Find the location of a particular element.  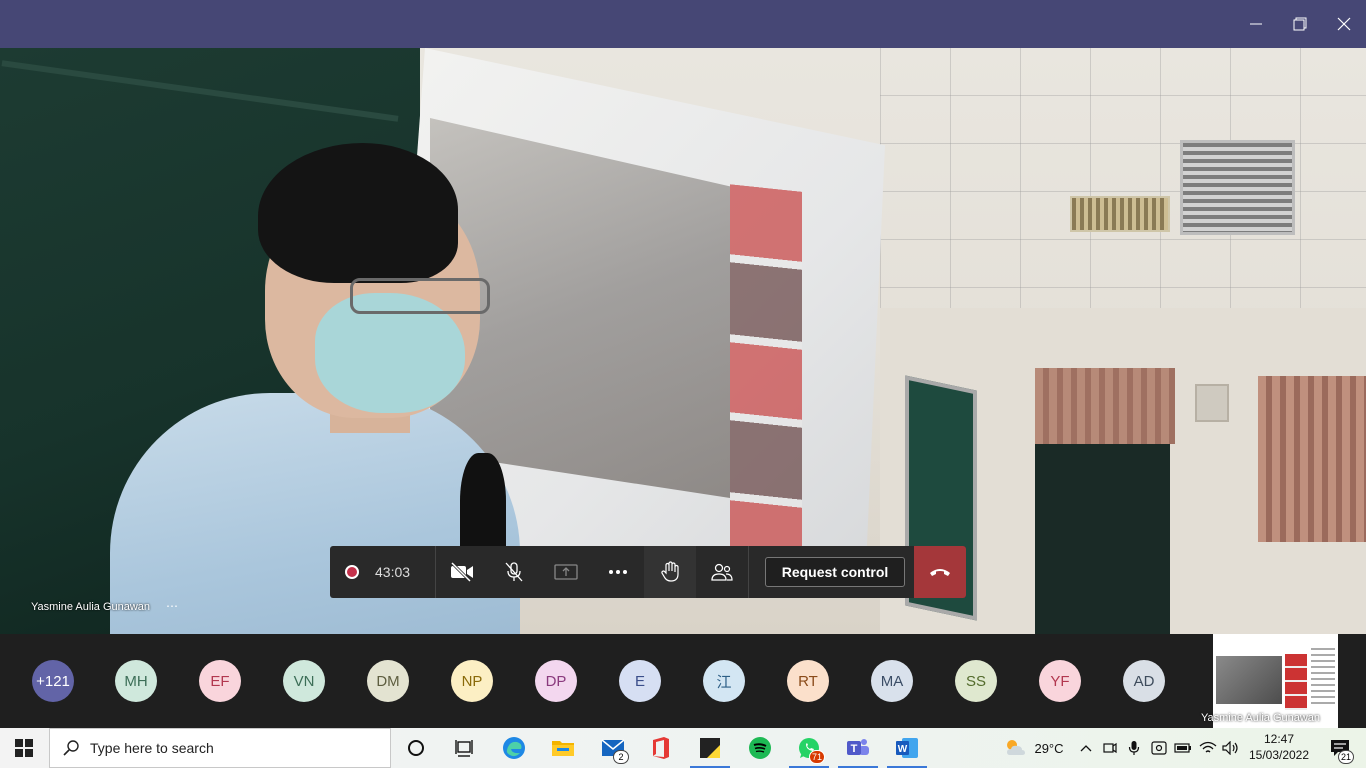

task-view-icon is located at coordinates (464, 748).